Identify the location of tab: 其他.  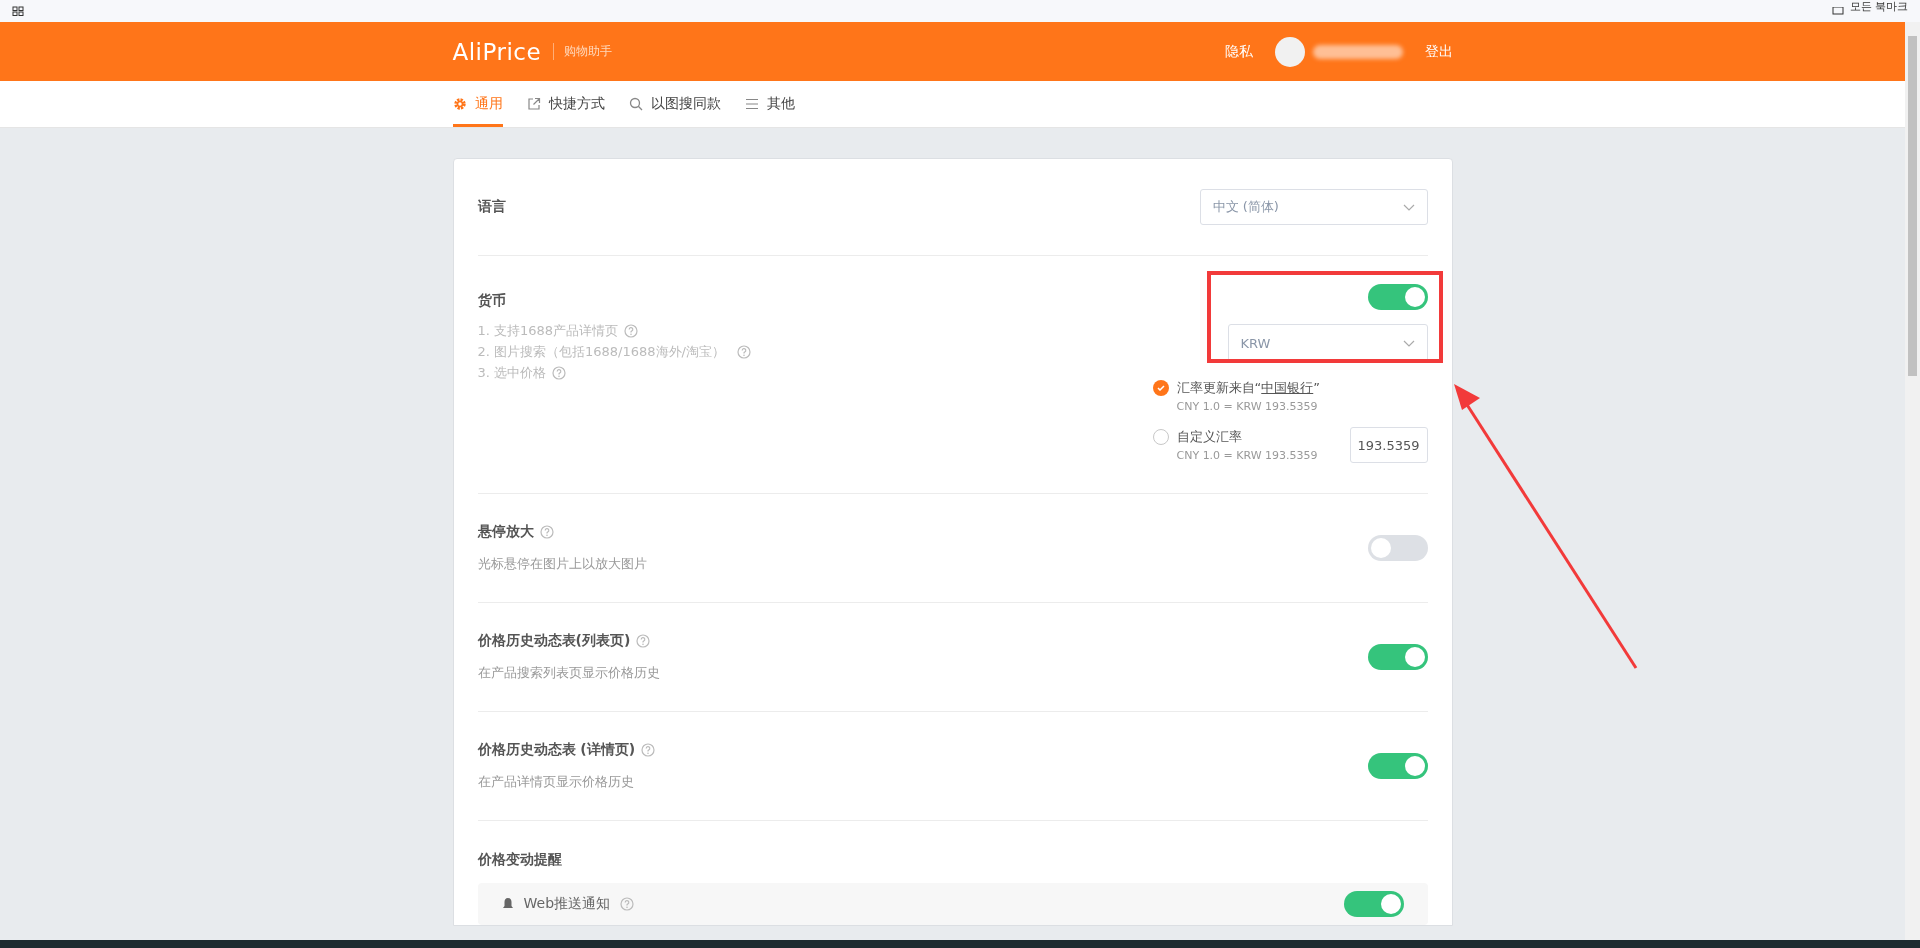
(769, 104).